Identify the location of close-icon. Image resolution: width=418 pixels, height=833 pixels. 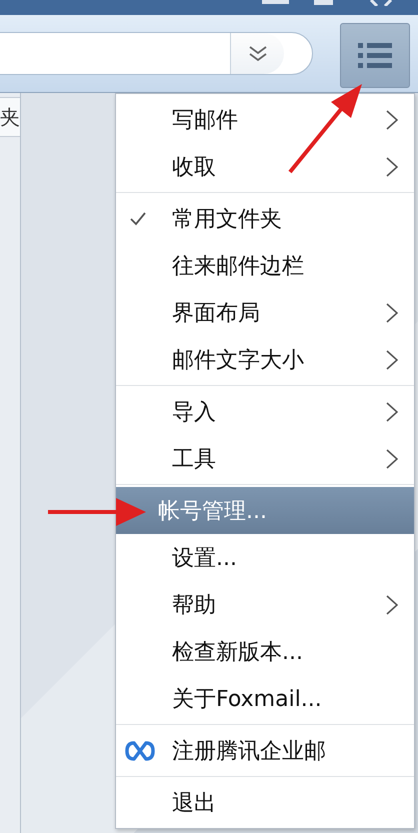
(381, 3).